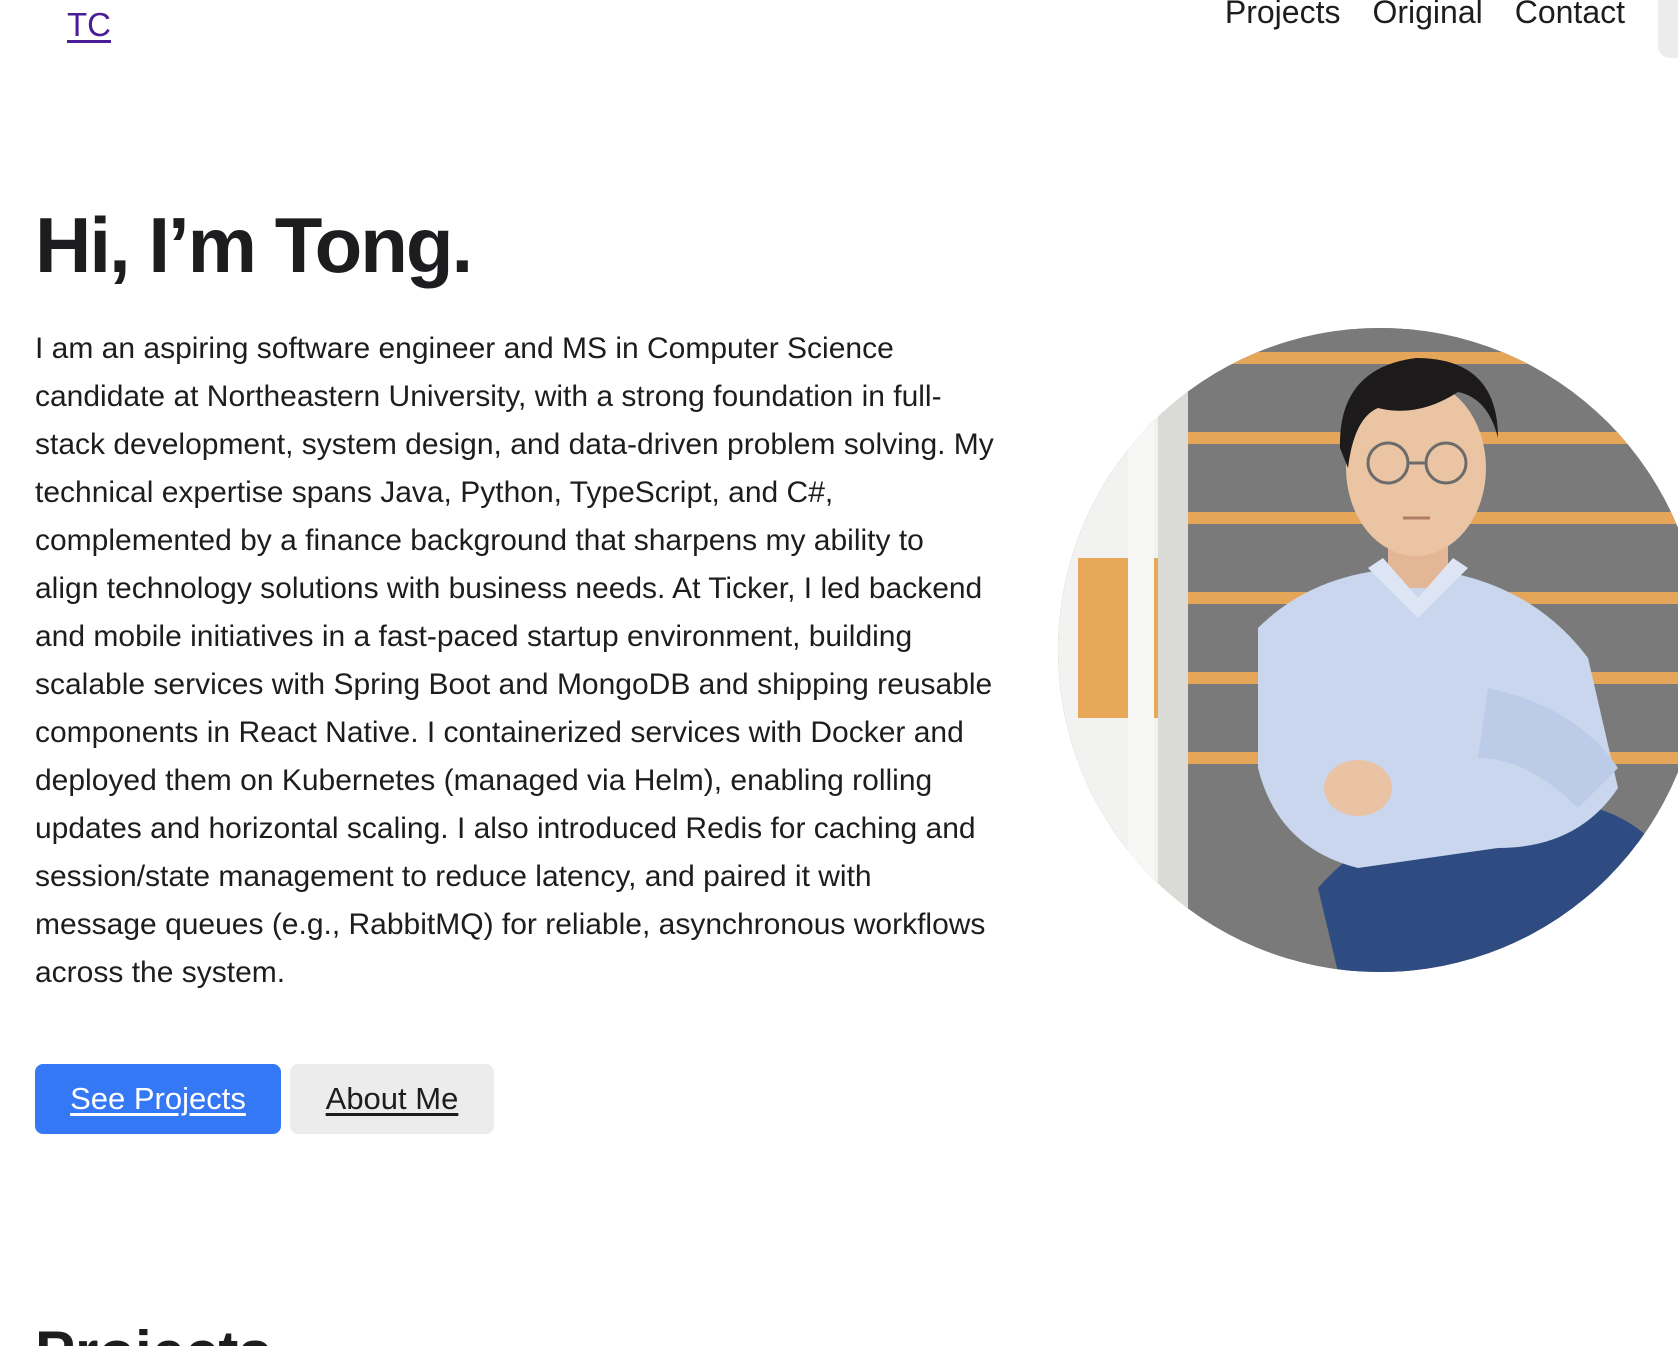 This screenshot has width=1678, height=1346. I want to click on hero-actions: See Projects About Me, so click(264, 1099).